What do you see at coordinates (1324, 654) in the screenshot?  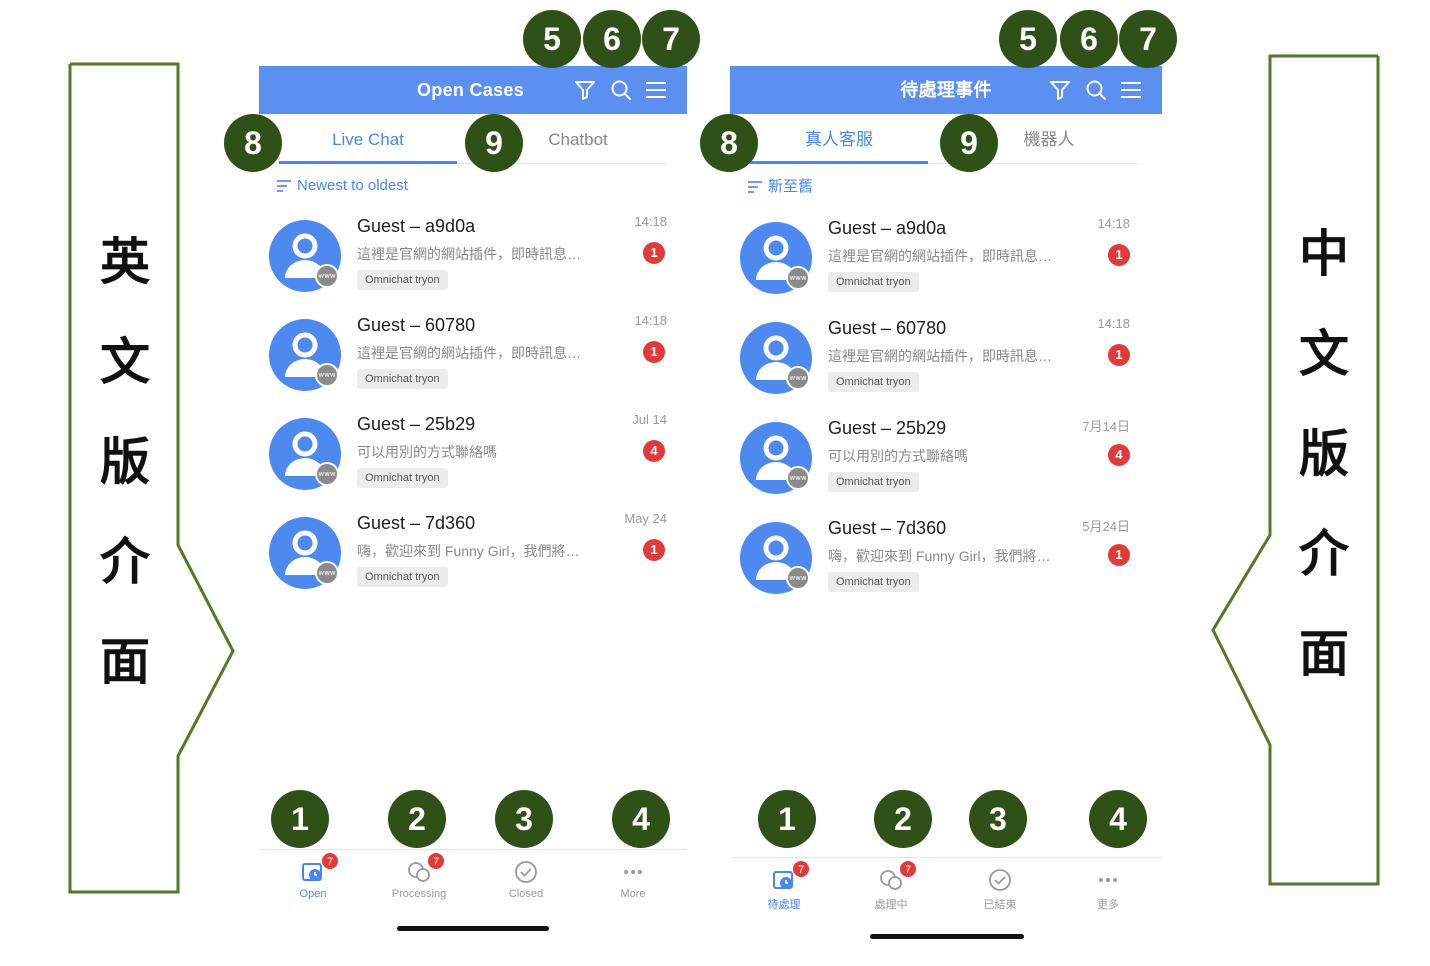 I see `right-label-char: 面` at bounding box center [1324, 654].